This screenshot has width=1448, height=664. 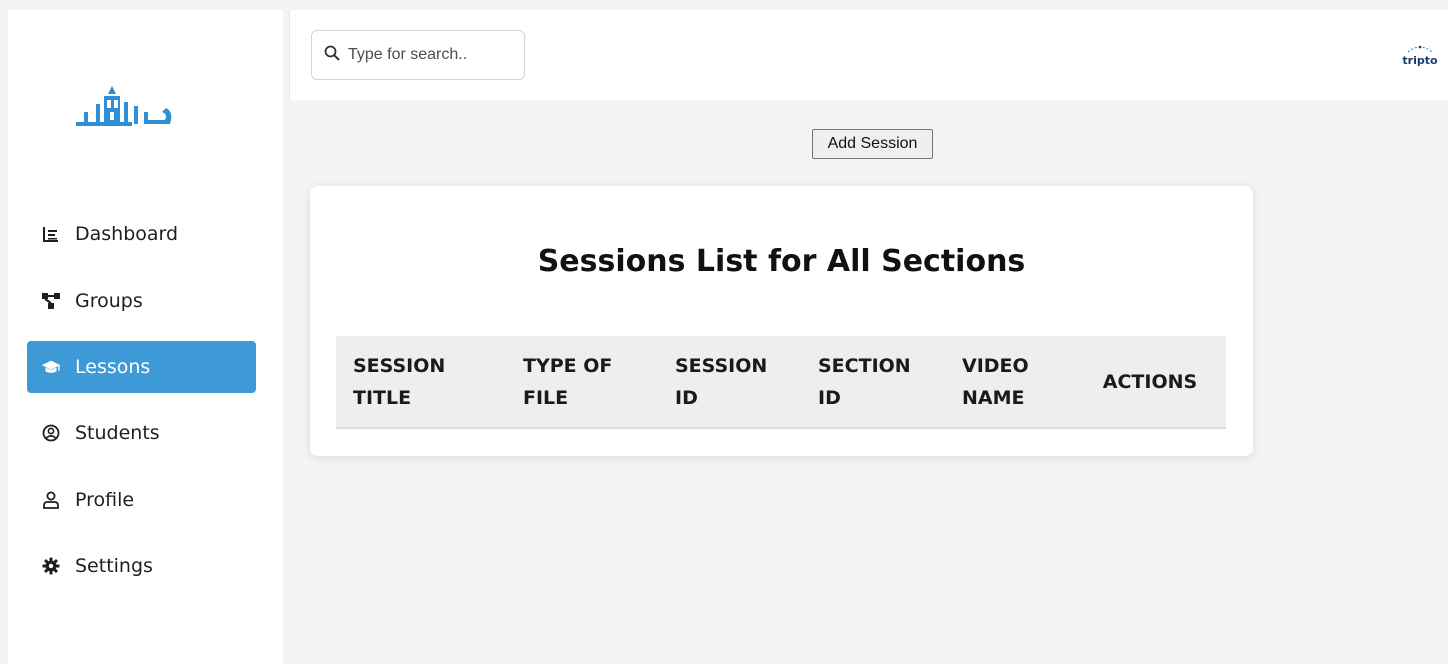 What do you see at coordinates (382, 397) in the screenshot?
I see `header-line: TITLE` at bounding box center [382, 397].